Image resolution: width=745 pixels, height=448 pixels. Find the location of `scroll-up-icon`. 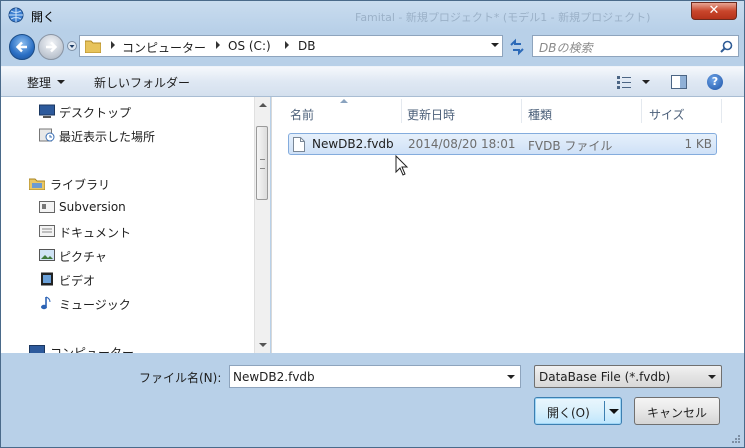

scroll-up-icon is located at coordinates (263, 105).